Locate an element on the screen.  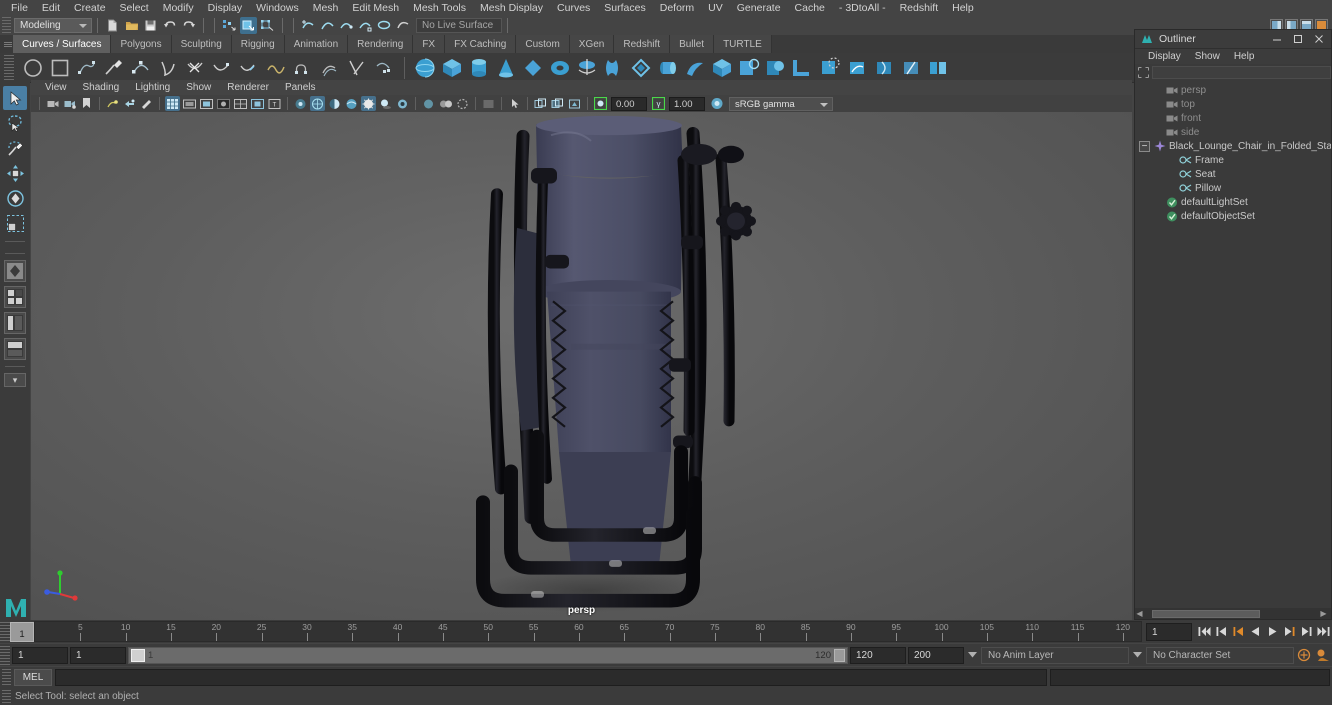
range-end-field: 200 is located at coordinates (936, 655).